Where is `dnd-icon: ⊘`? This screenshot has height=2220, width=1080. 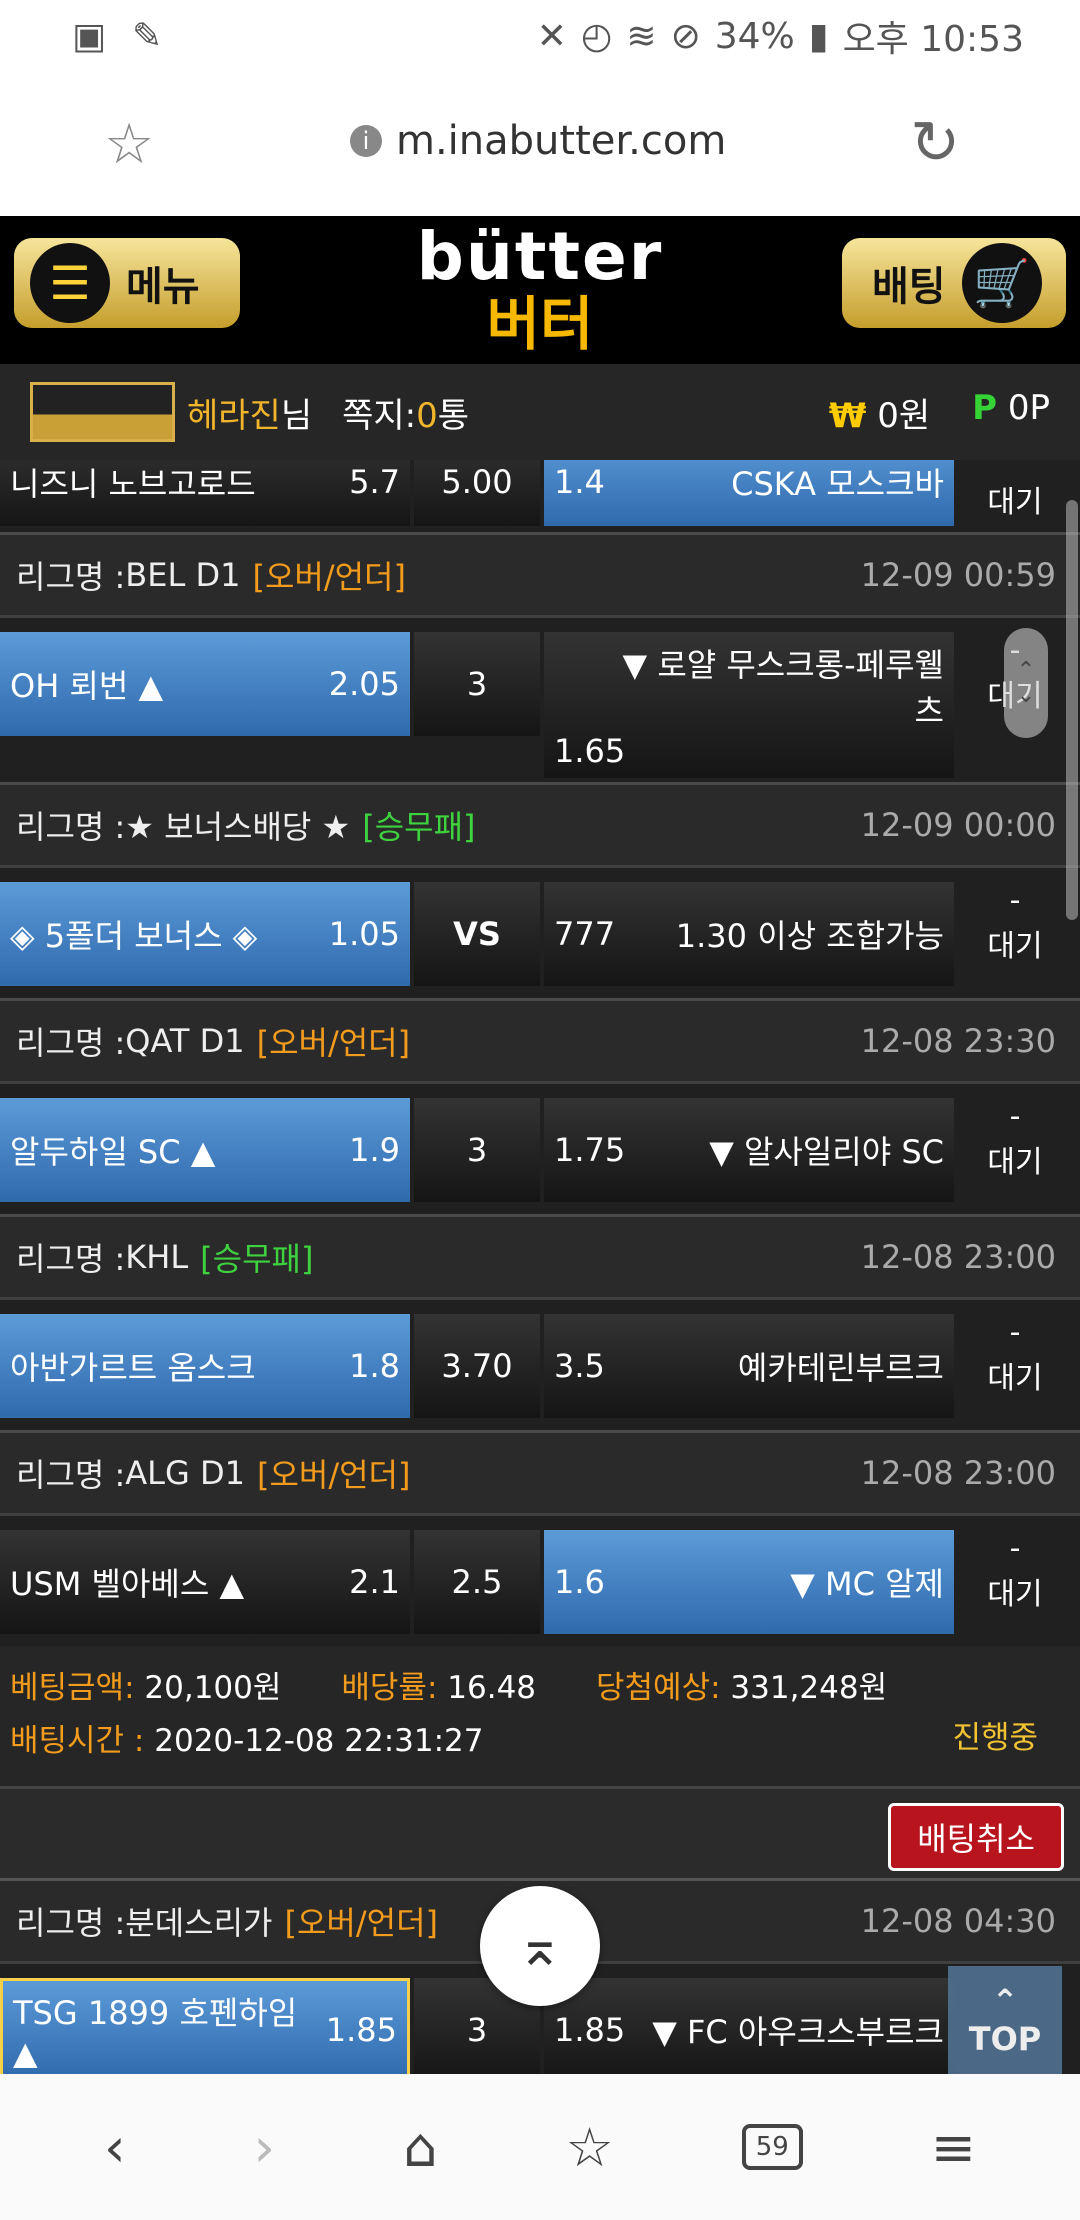 dnd-icon: ⊘ is located at coordinates (685, 36).